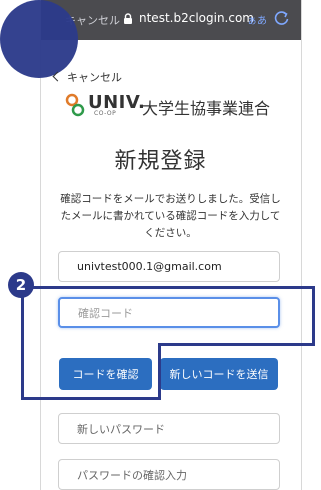 The width and height of the screenshot is (321, 490). I want to click on new-password-input: 新しいパスワード, so click(169, 428).